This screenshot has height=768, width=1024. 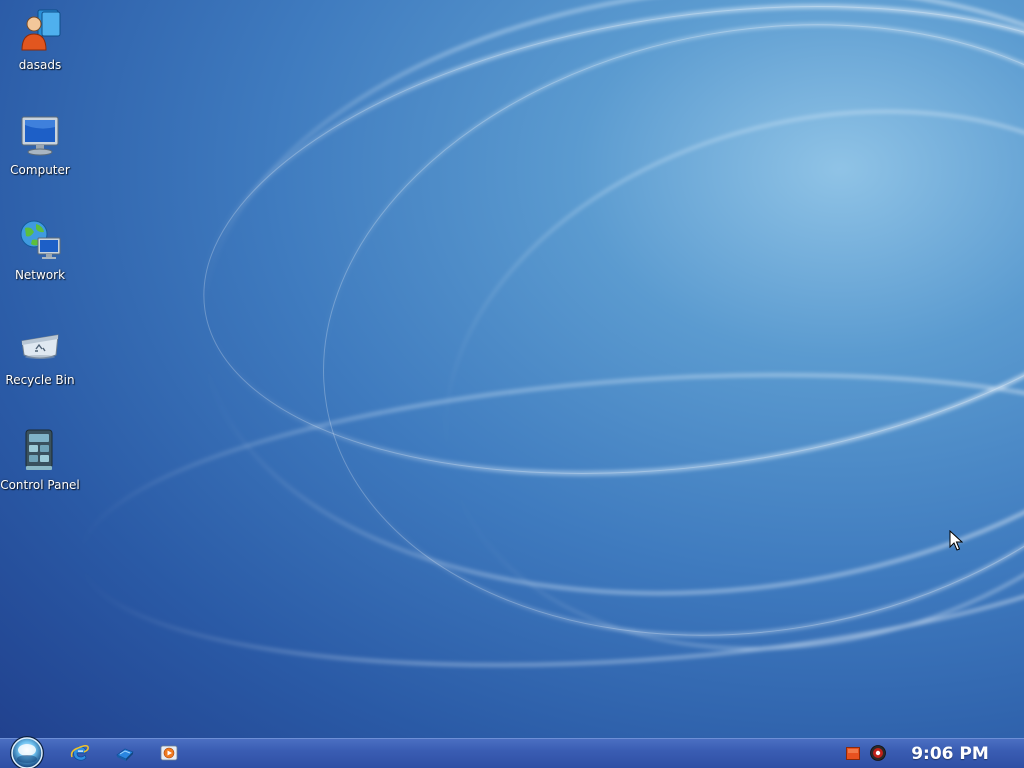 I want to click on control-panel-icon, so click(x=39, y=449).